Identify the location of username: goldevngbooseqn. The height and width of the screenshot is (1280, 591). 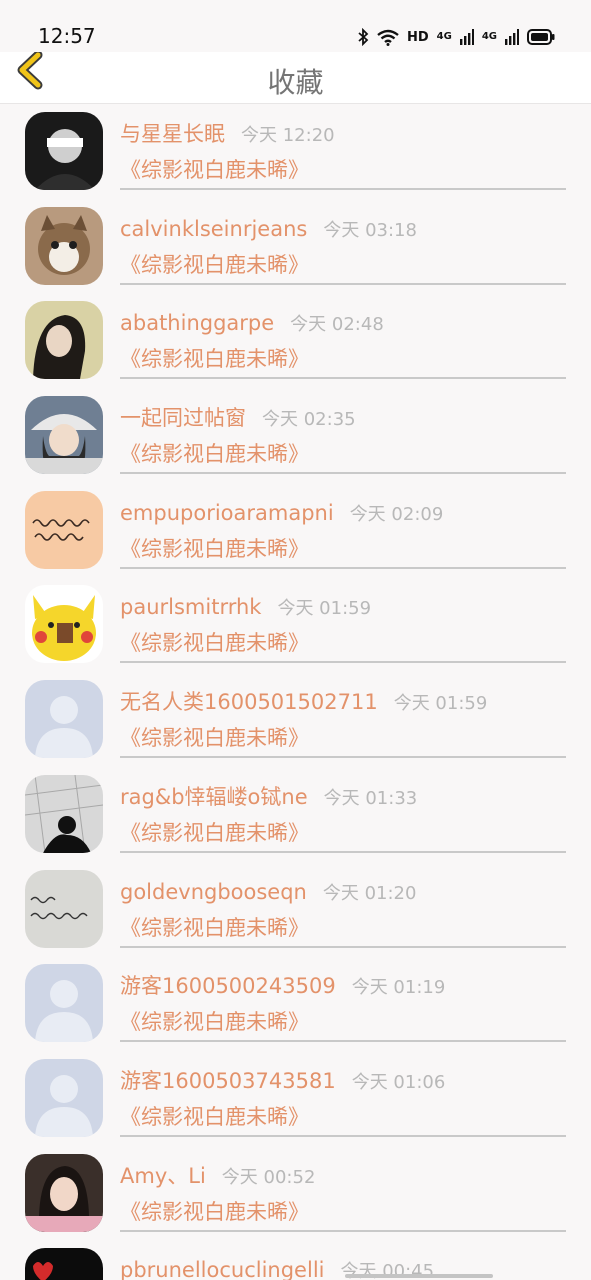
(213, 892).